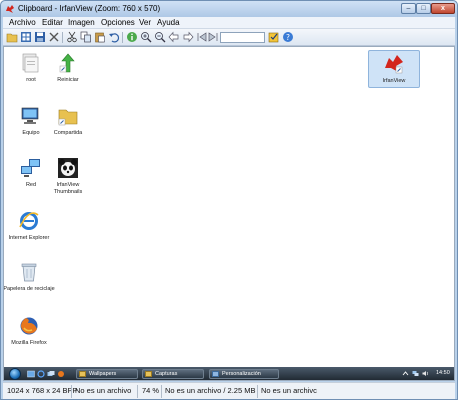  What do you see at coordinates (68, 168) in the screenshot?
I see `panda-icon` at bounding box center [68, 168].